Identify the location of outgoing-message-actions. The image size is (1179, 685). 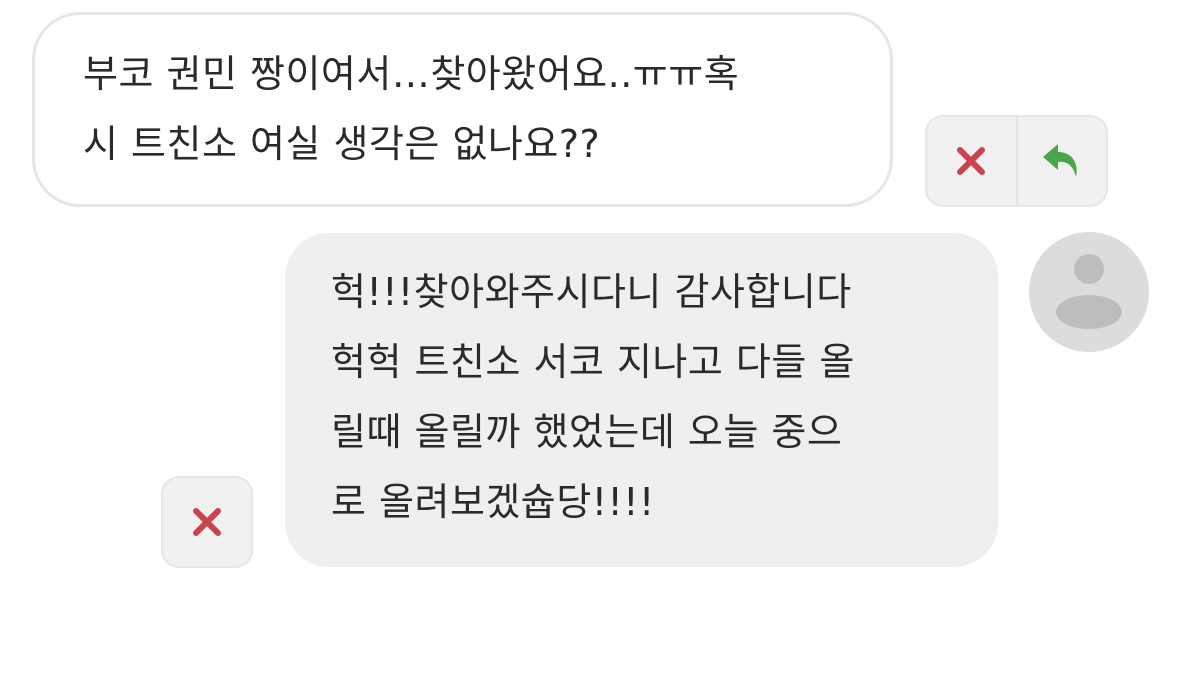
(207, 522).